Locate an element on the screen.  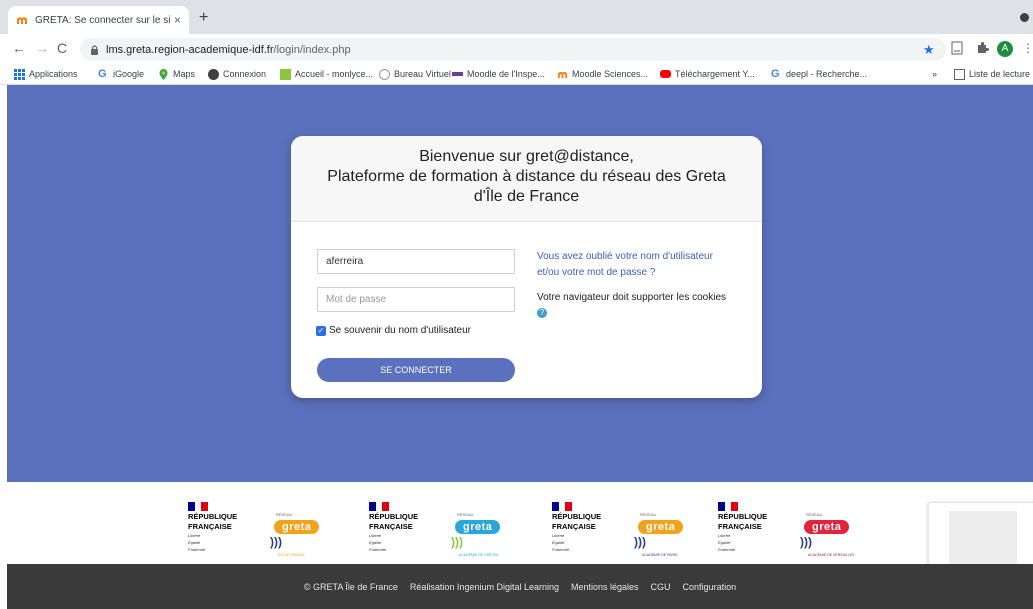
footer-copyright: © GRETA Île de France is located at coordinates (350, 586).